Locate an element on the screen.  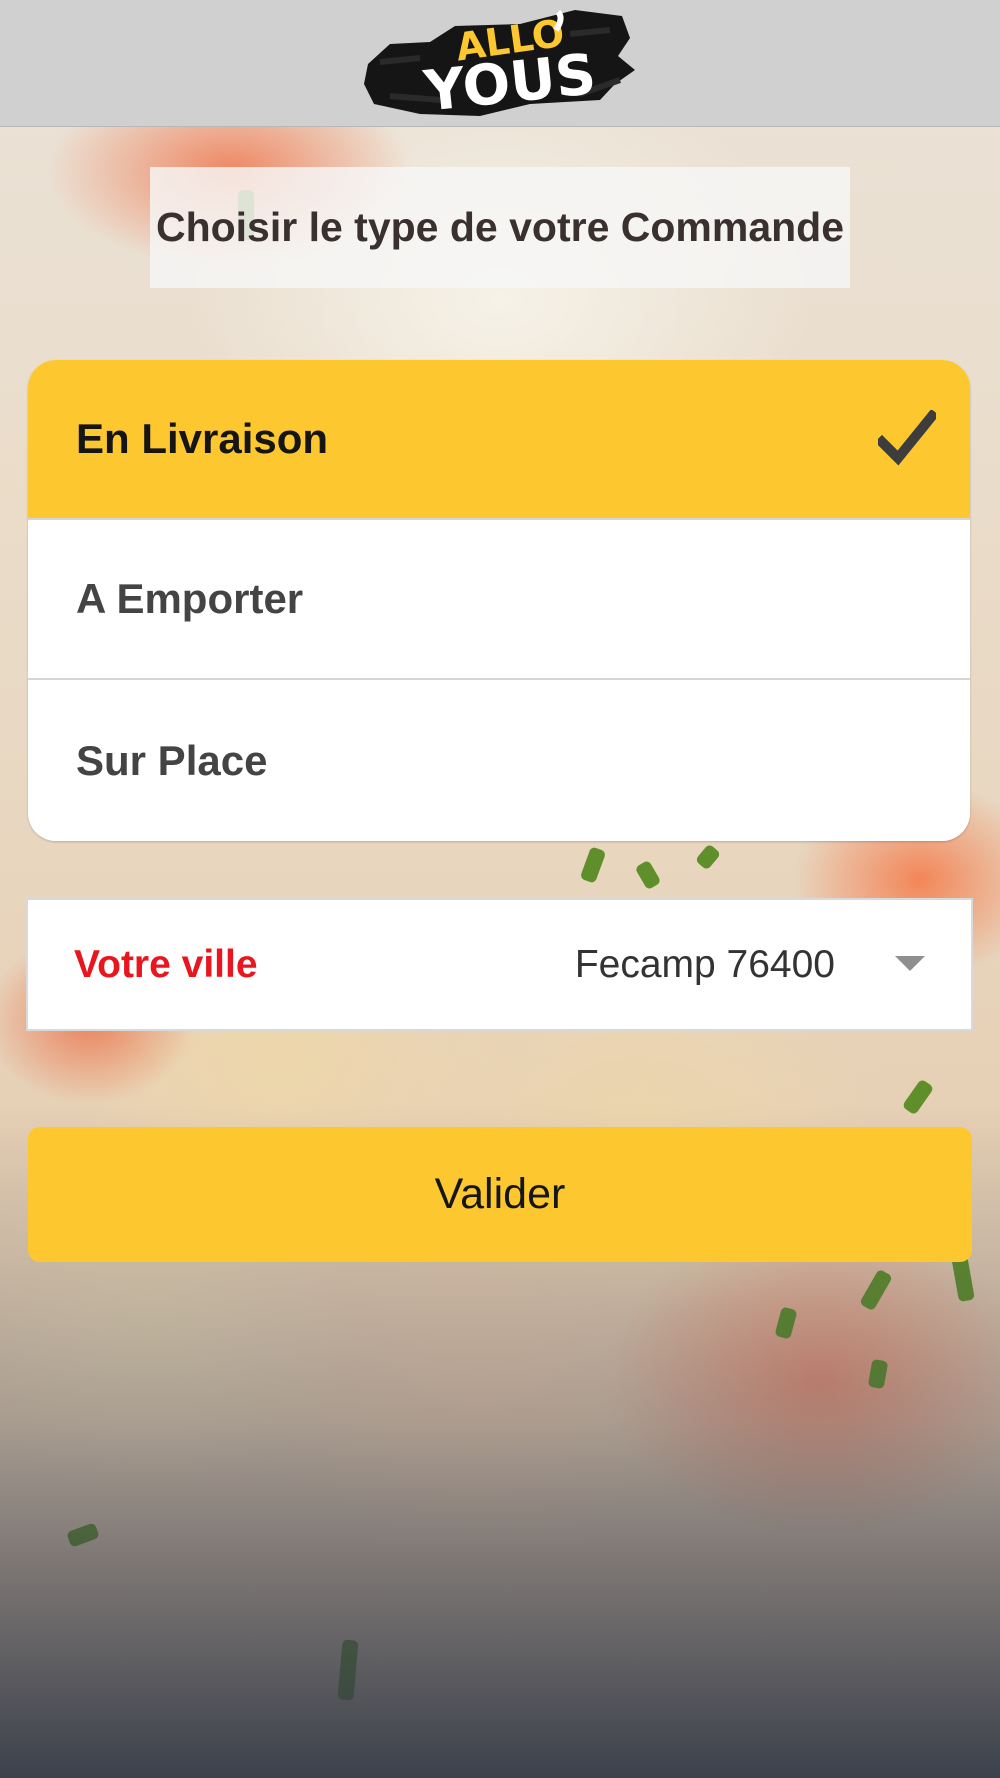
app-logo: ALLO YOUS is located at coordinates (500, 64).